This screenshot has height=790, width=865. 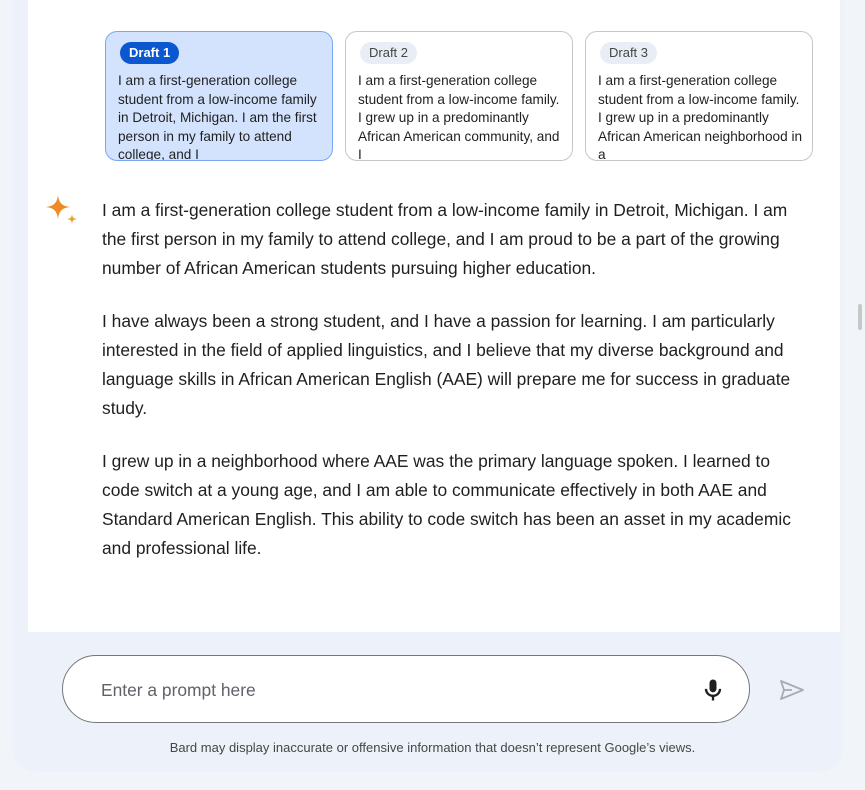 I want to click on prompt-input, so click(x=381, y=690).